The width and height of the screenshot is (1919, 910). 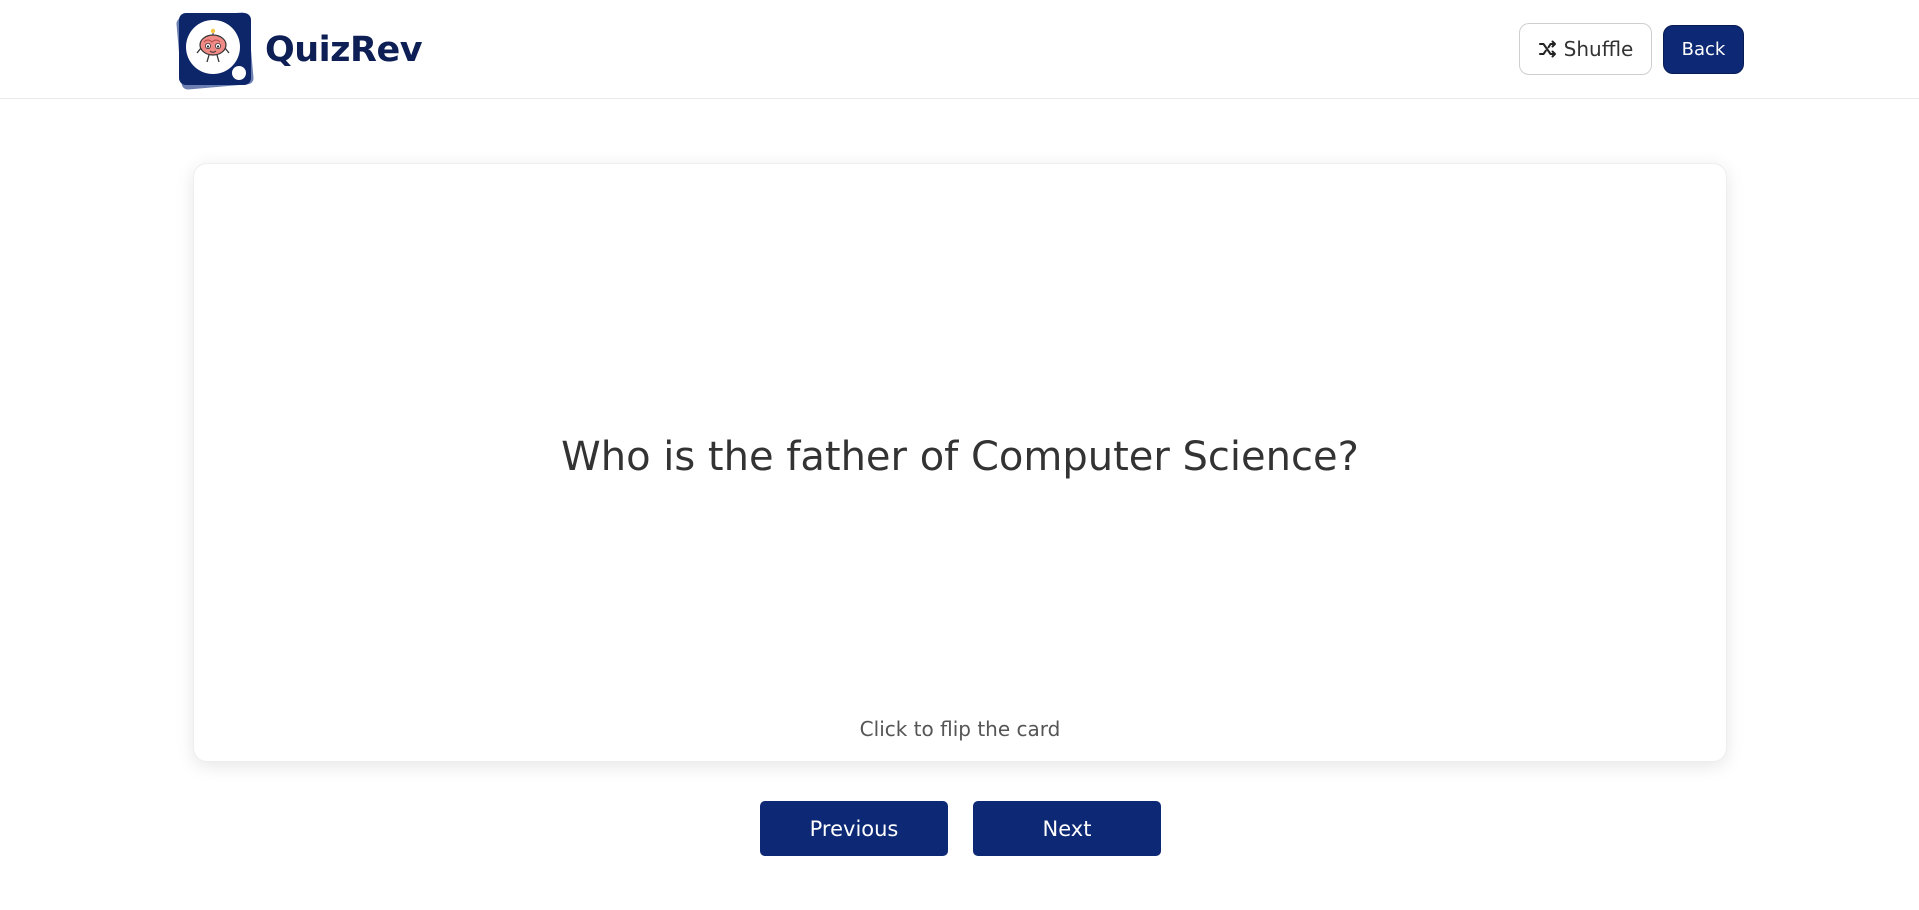 What do you see at coordinates (854, 828) in the screenshot?
I see `previous-button: Previous` at bounding box center [854, 828].